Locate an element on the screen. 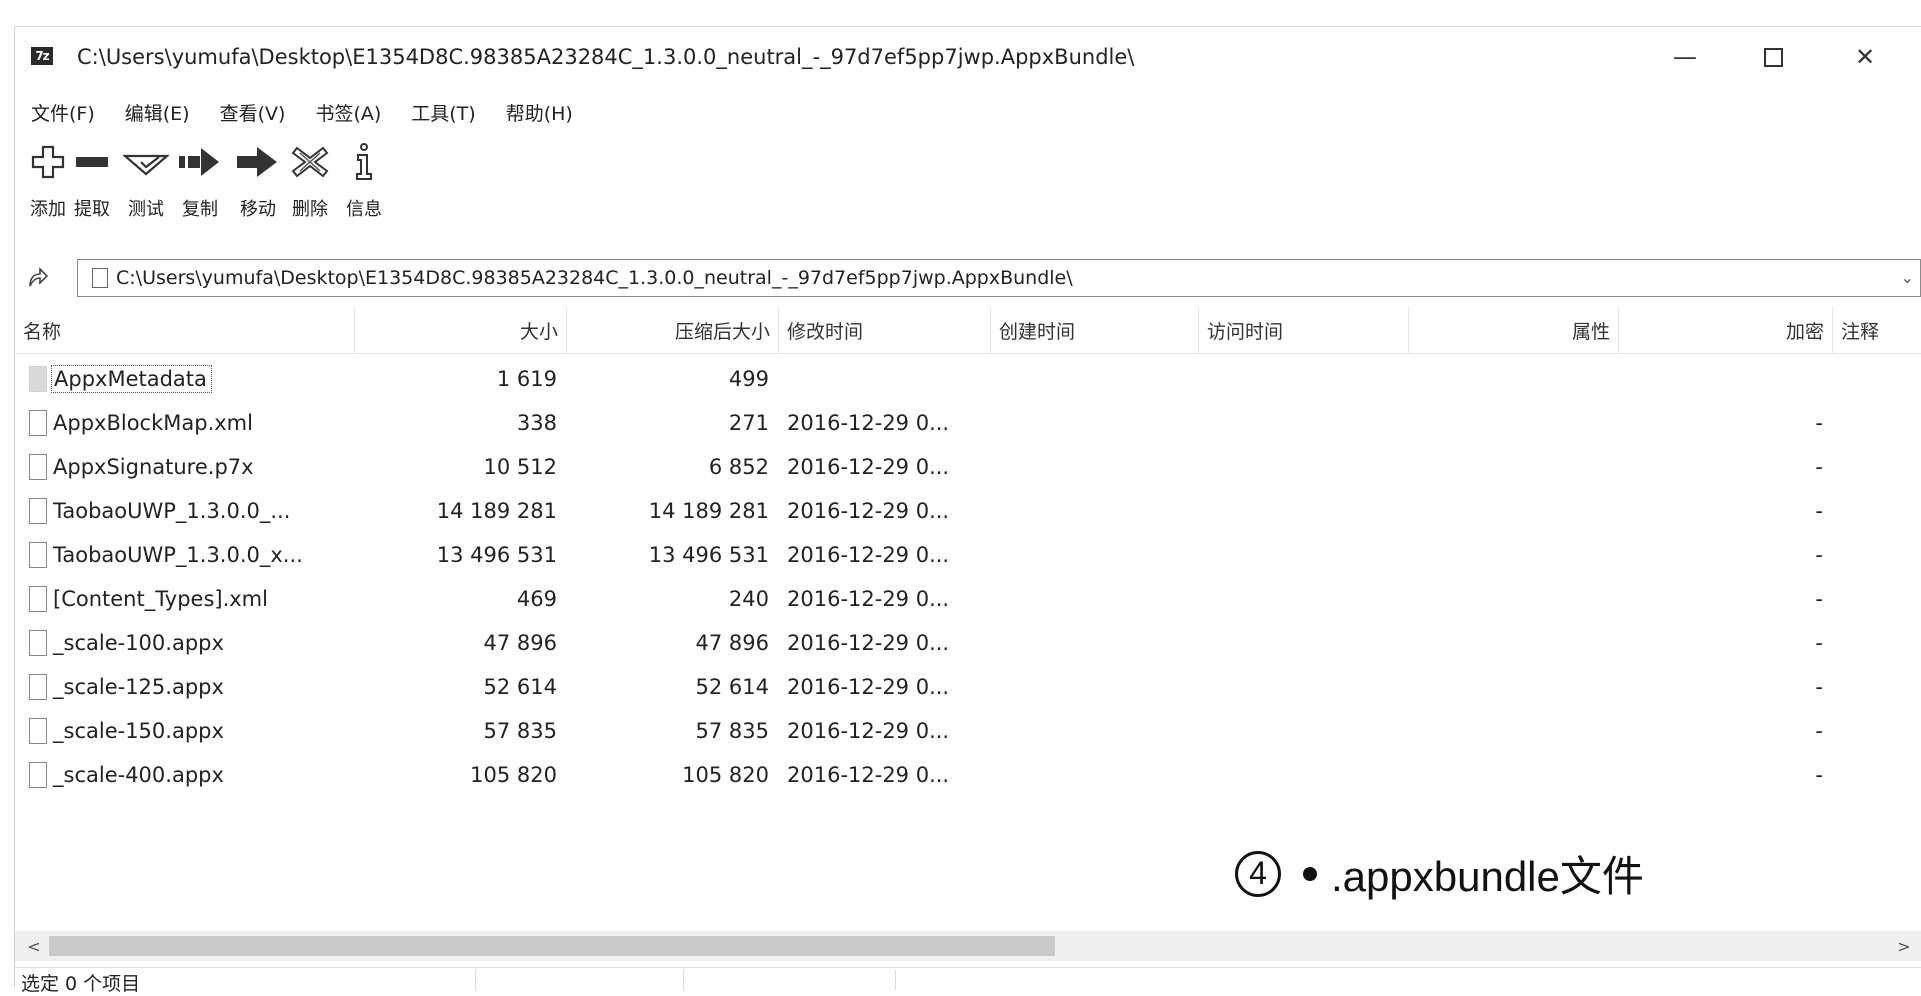 This screenshot has height=996, width=1921. scrollbar-thumb is located at coordinates (552, 946).